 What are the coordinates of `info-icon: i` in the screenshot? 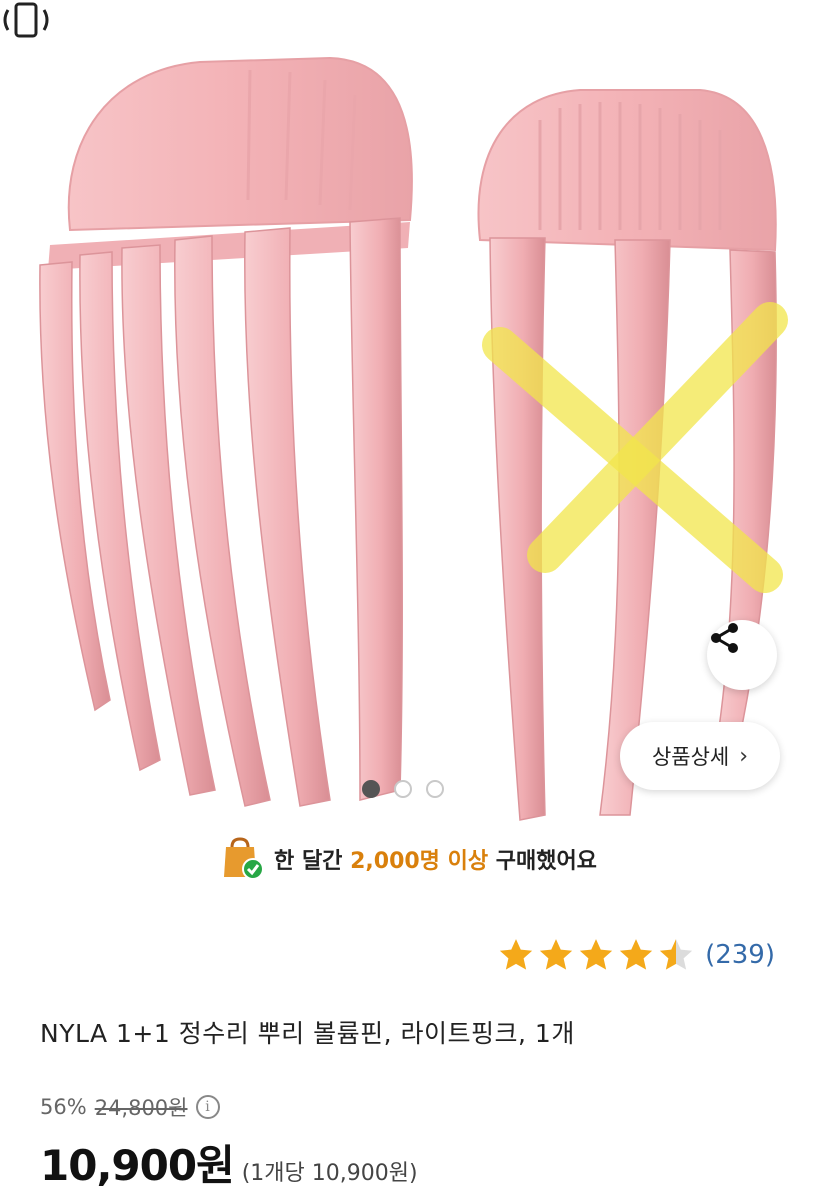 It's located at (207, 1107).